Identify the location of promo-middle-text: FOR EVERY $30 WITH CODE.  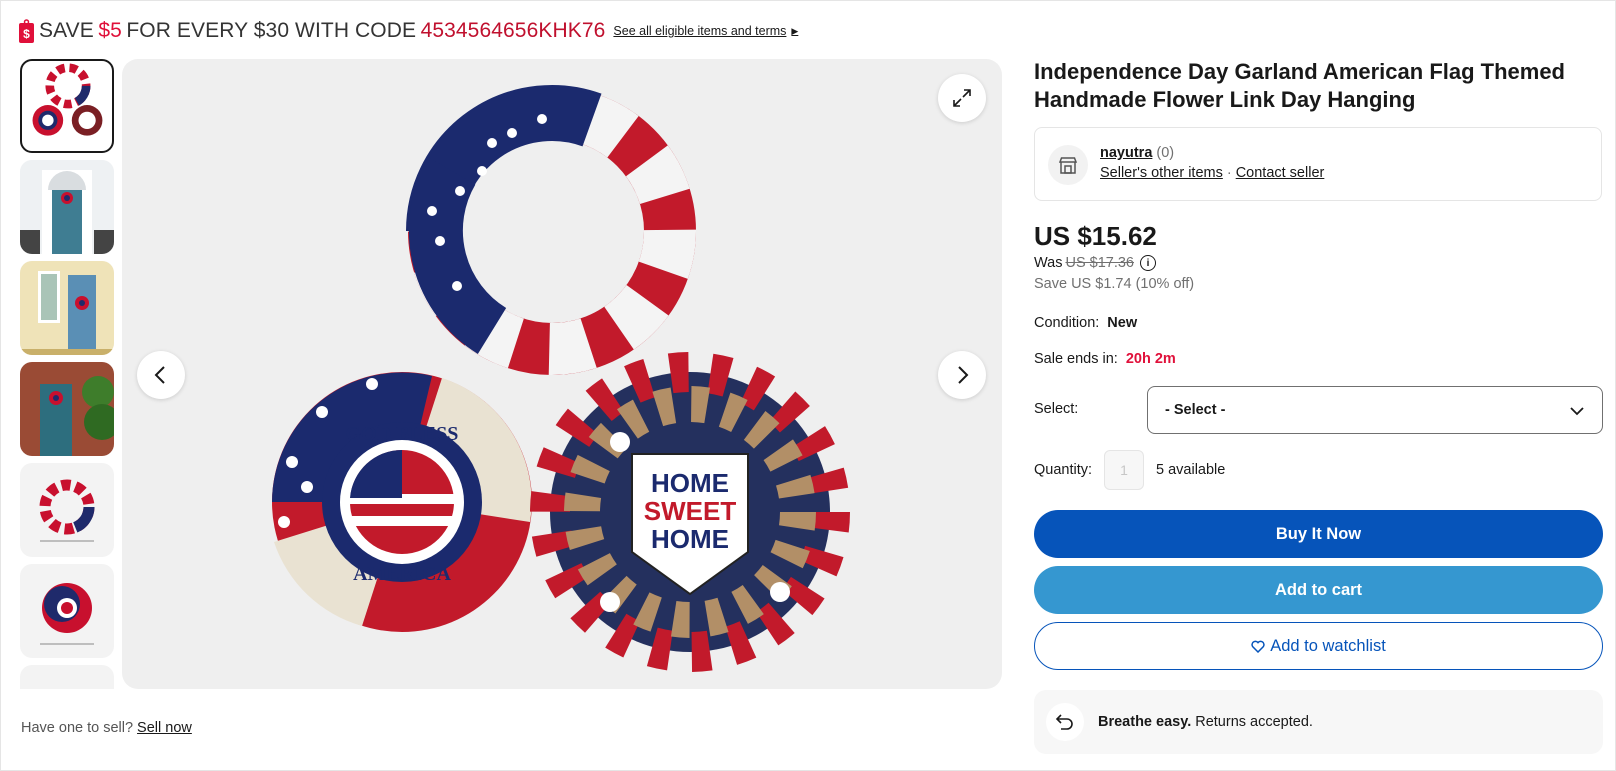
(271, 30).